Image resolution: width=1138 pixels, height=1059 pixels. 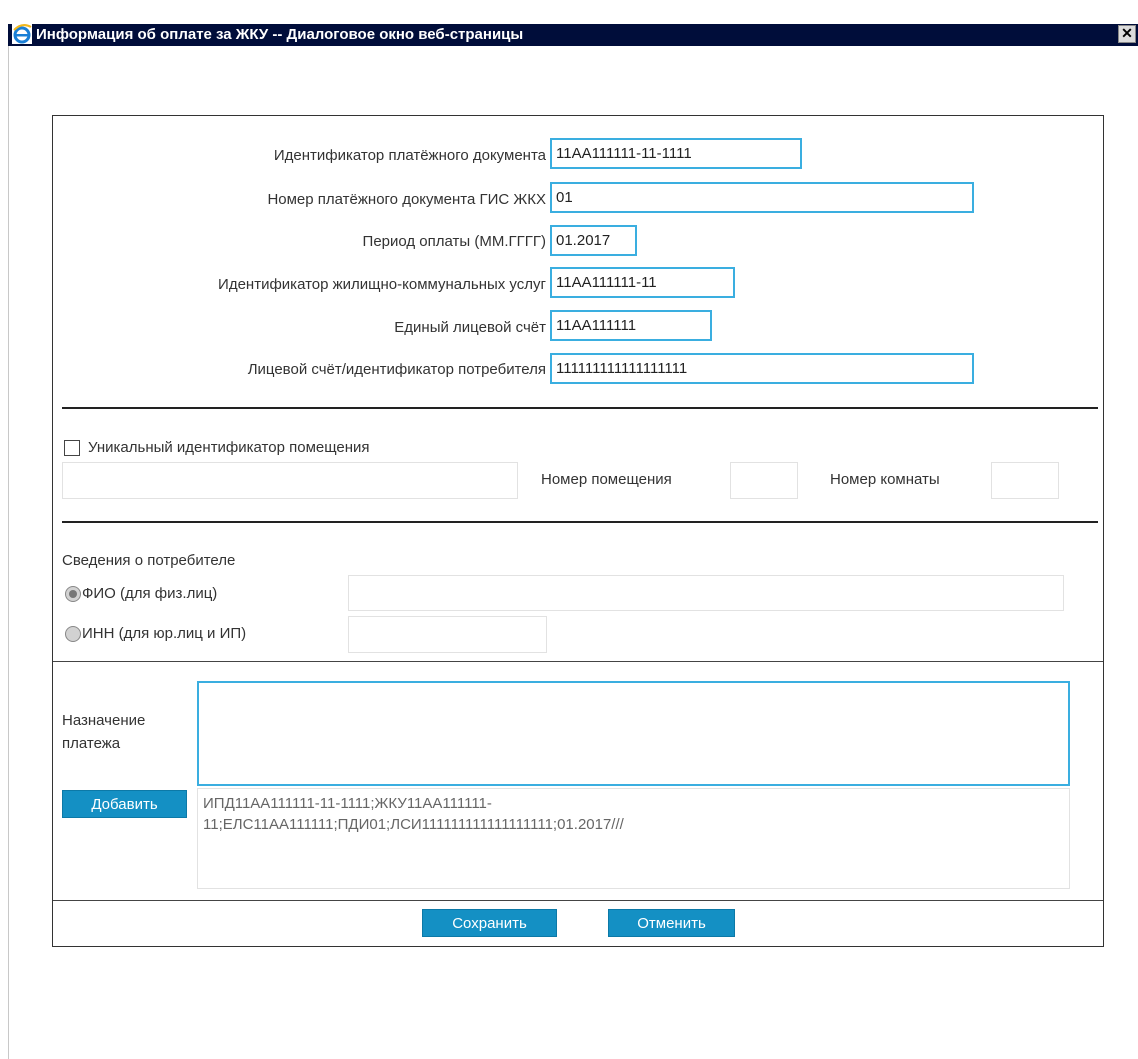 What do you see at coordinates (396, 369) in the screenshot?
I see `label-consumer-account: Лицевой счёт/идентификатор потребителя` at bounding box center [396, 369].